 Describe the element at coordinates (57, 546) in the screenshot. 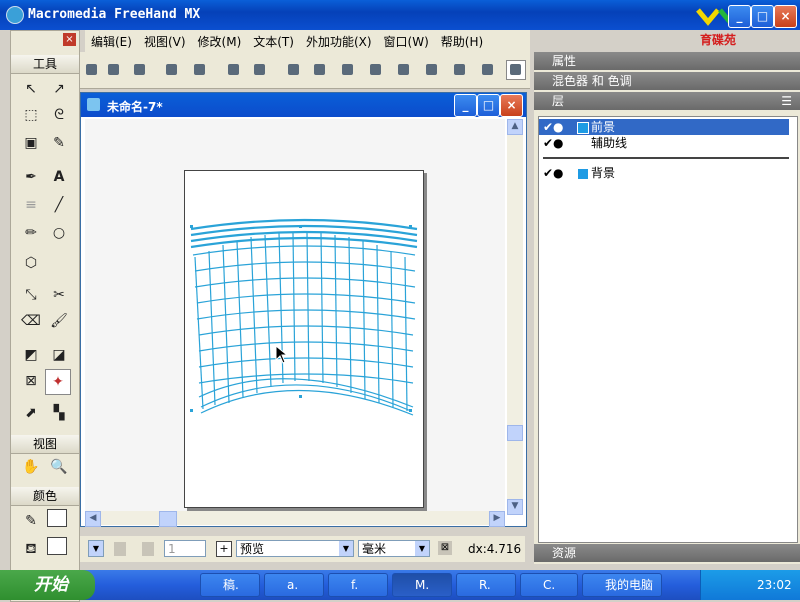

I see `fill-swatch` at that location.